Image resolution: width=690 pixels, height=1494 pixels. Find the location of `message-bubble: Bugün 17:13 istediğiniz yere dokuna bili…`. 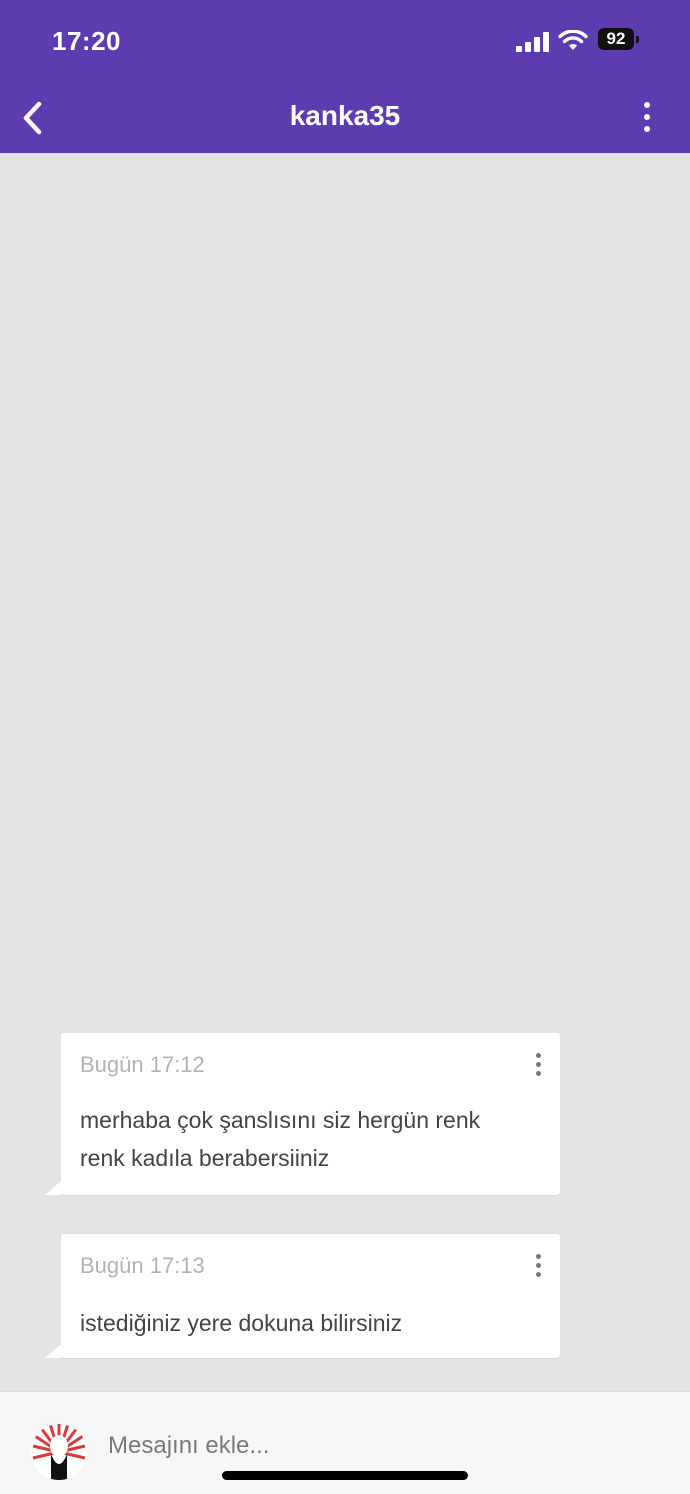

message-bubble: Bugün 17:13 istediğiniz yere dokuna bili… is located at coordinates (302, 1296).